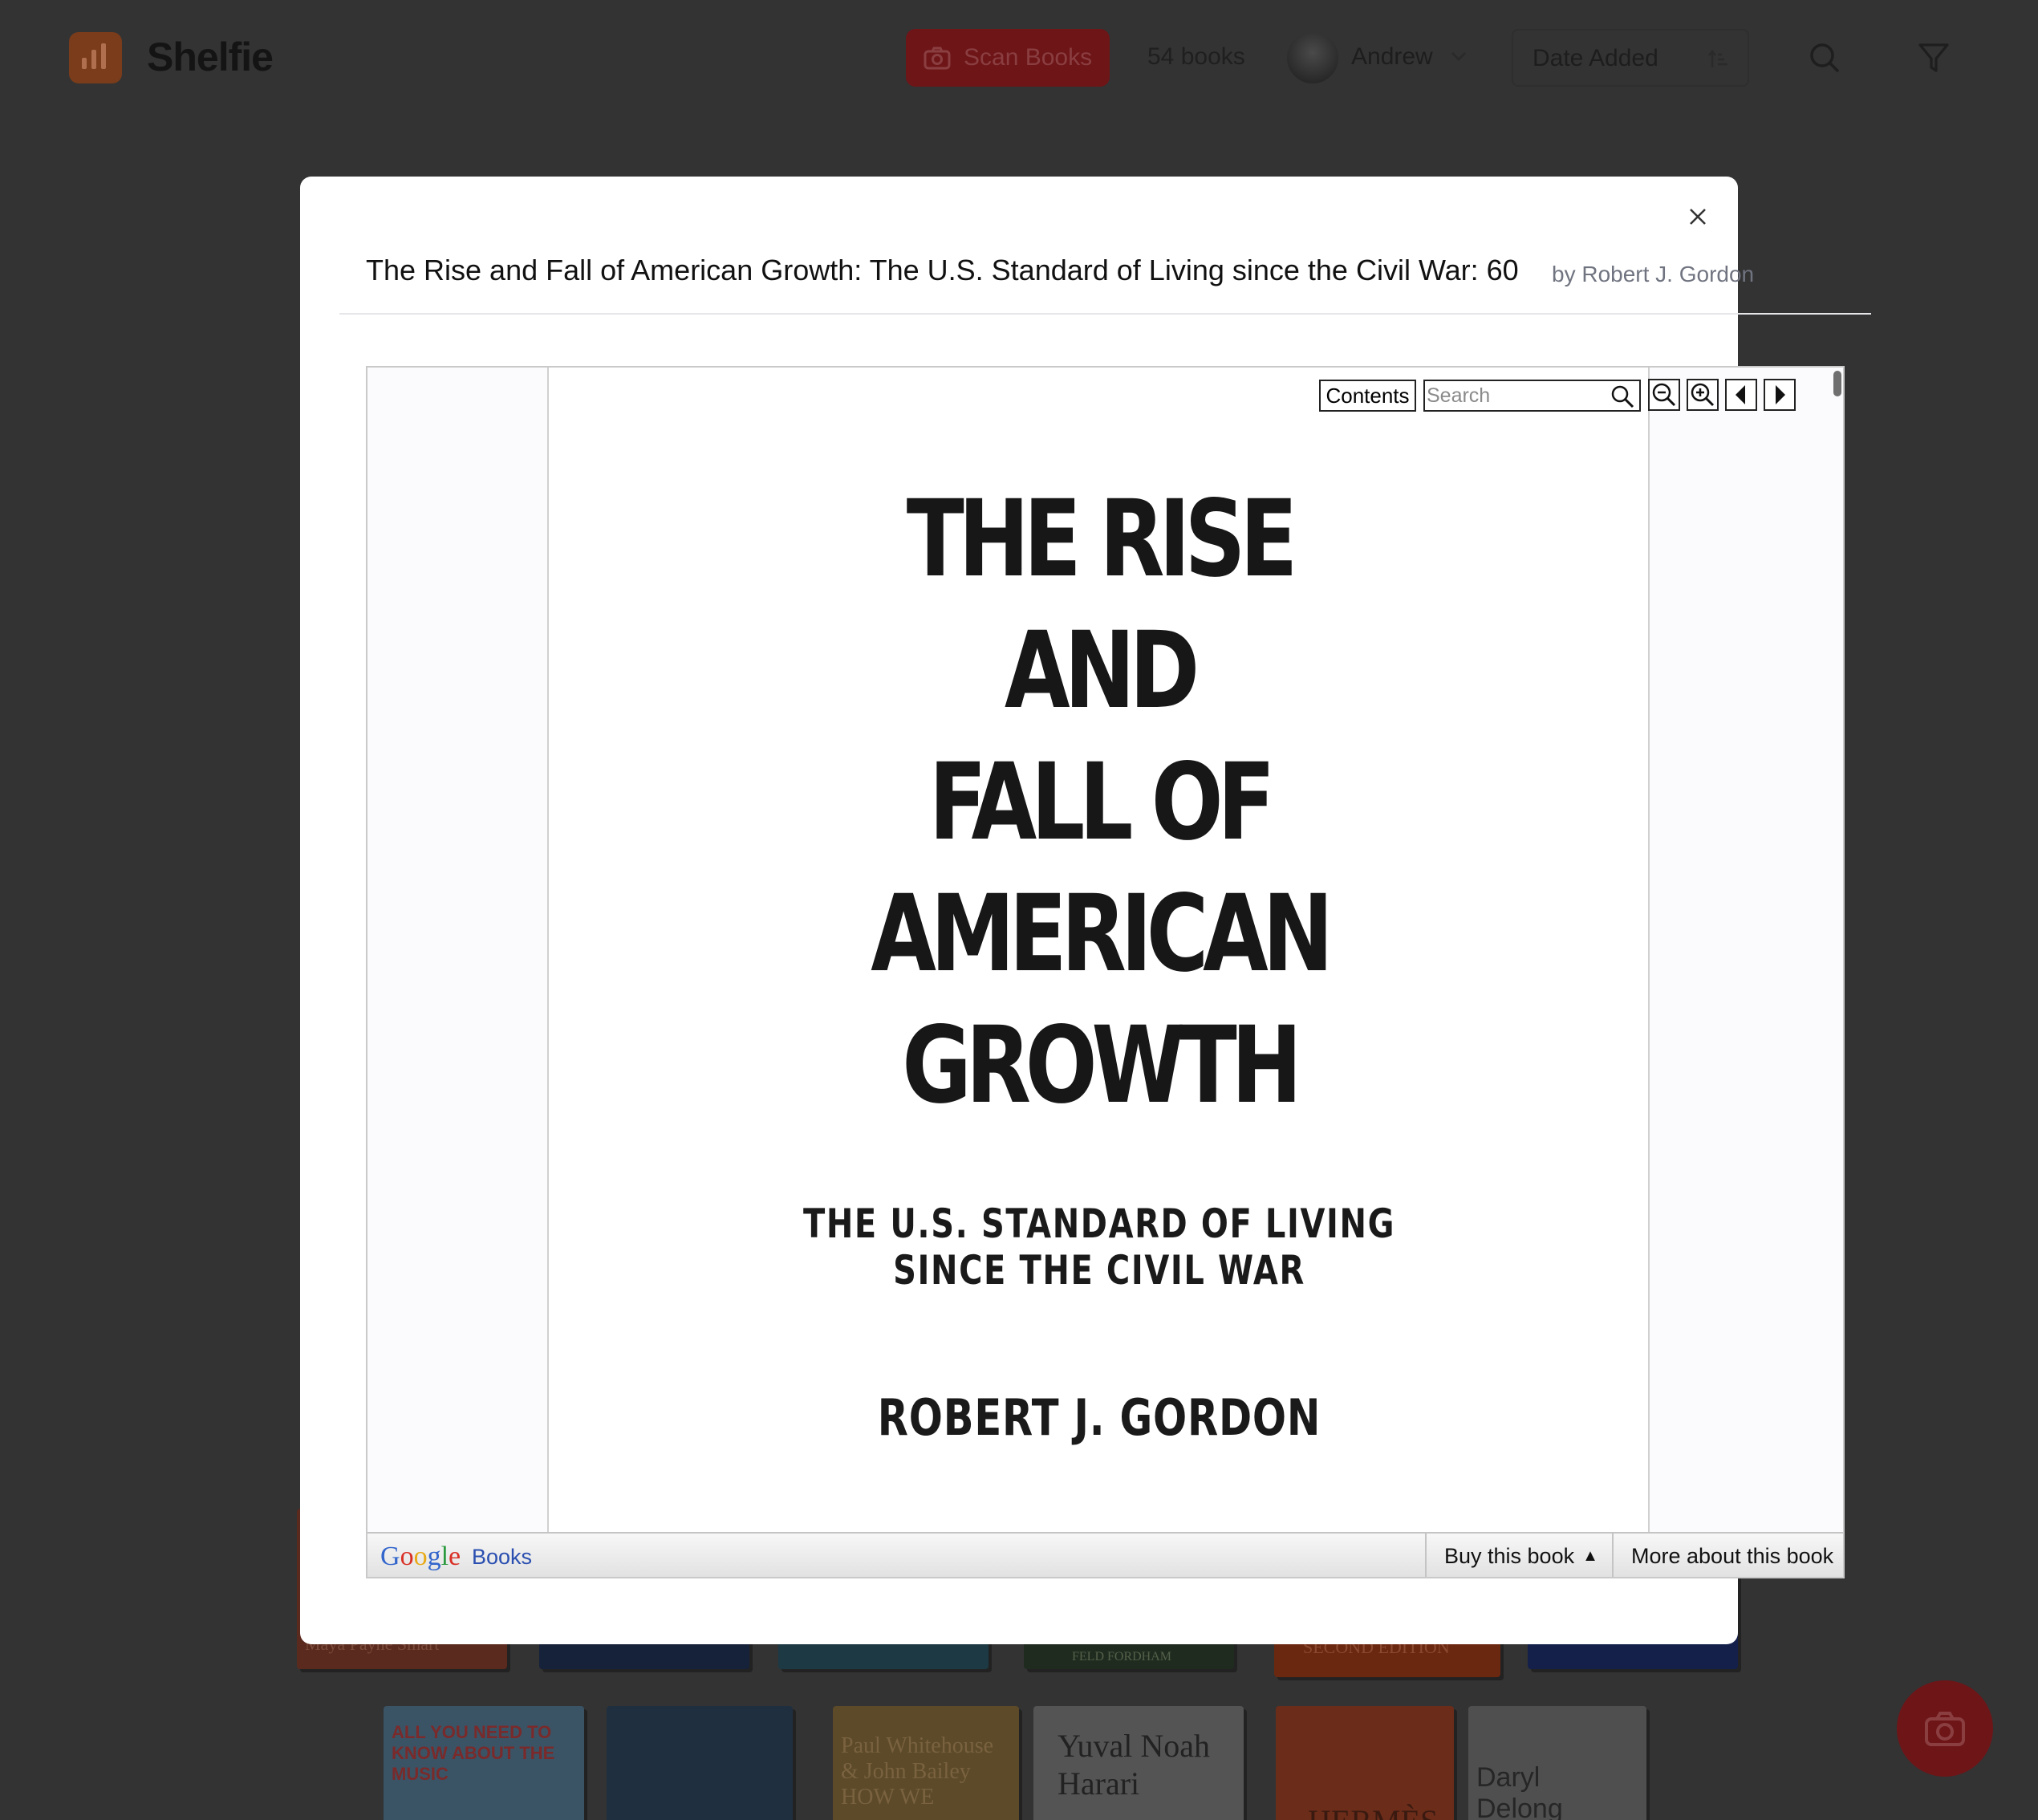 The width and height of the screenshot is (2038, 1820). I want to click on avatar, so click(1312, 58).